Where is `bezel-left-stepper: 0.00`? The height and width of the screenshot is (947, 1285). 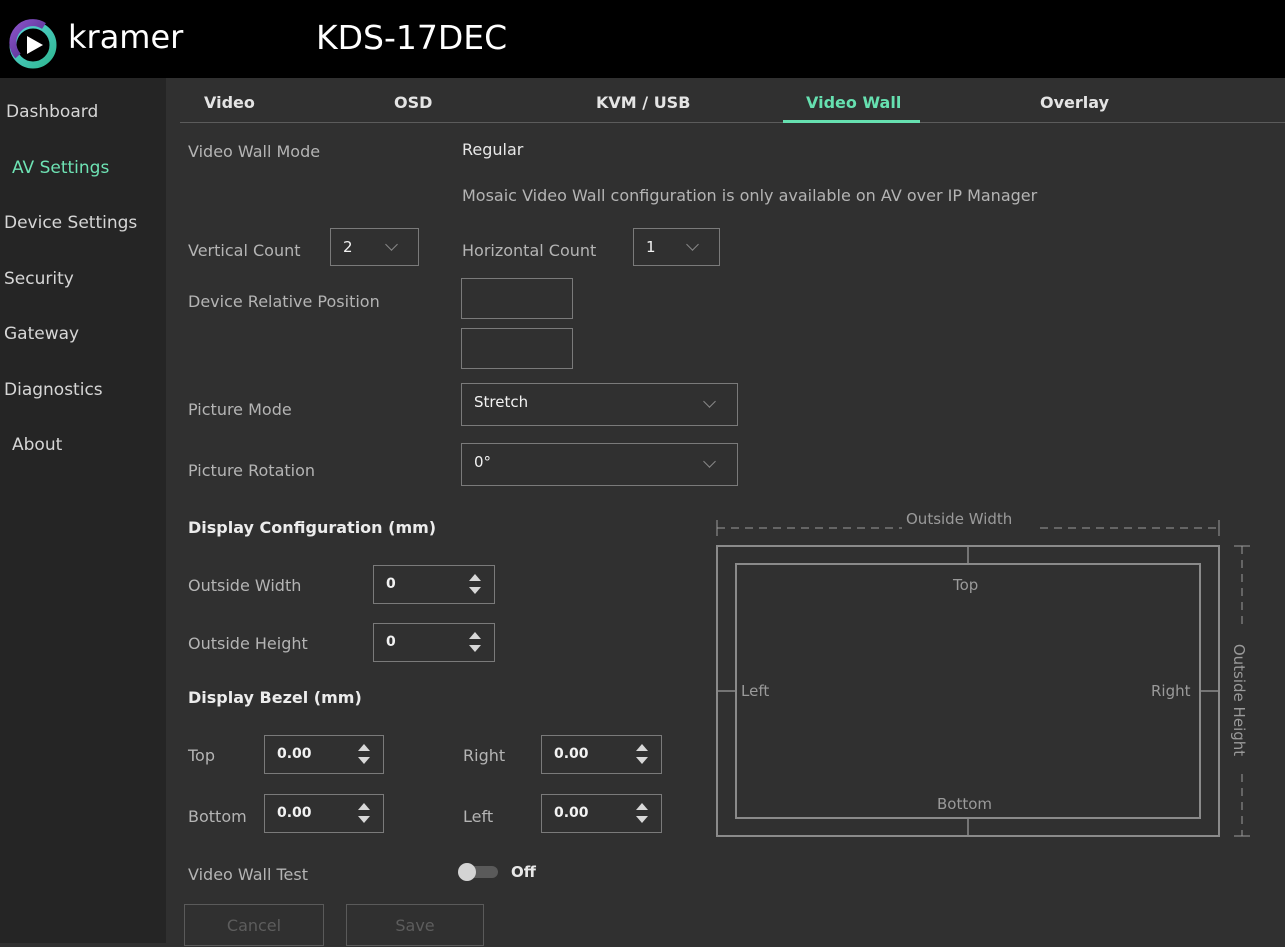
bezel-left-stepper: 0.00 is located at coordinates (601, 813).